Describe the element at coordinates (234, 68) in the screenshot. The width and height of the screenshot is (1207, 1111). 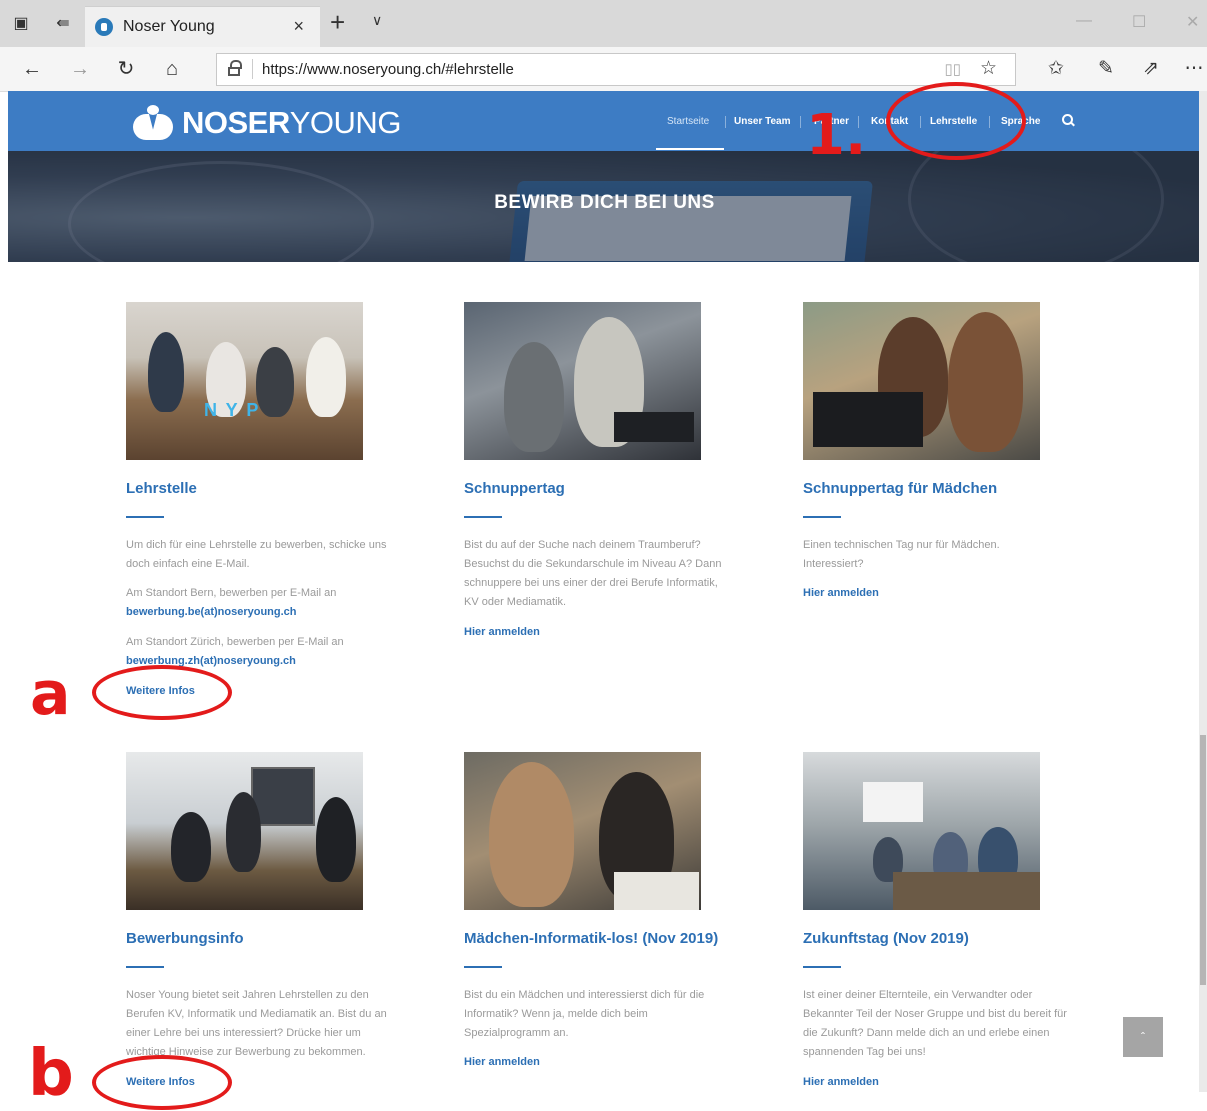
I see `lock-icon` at that location.